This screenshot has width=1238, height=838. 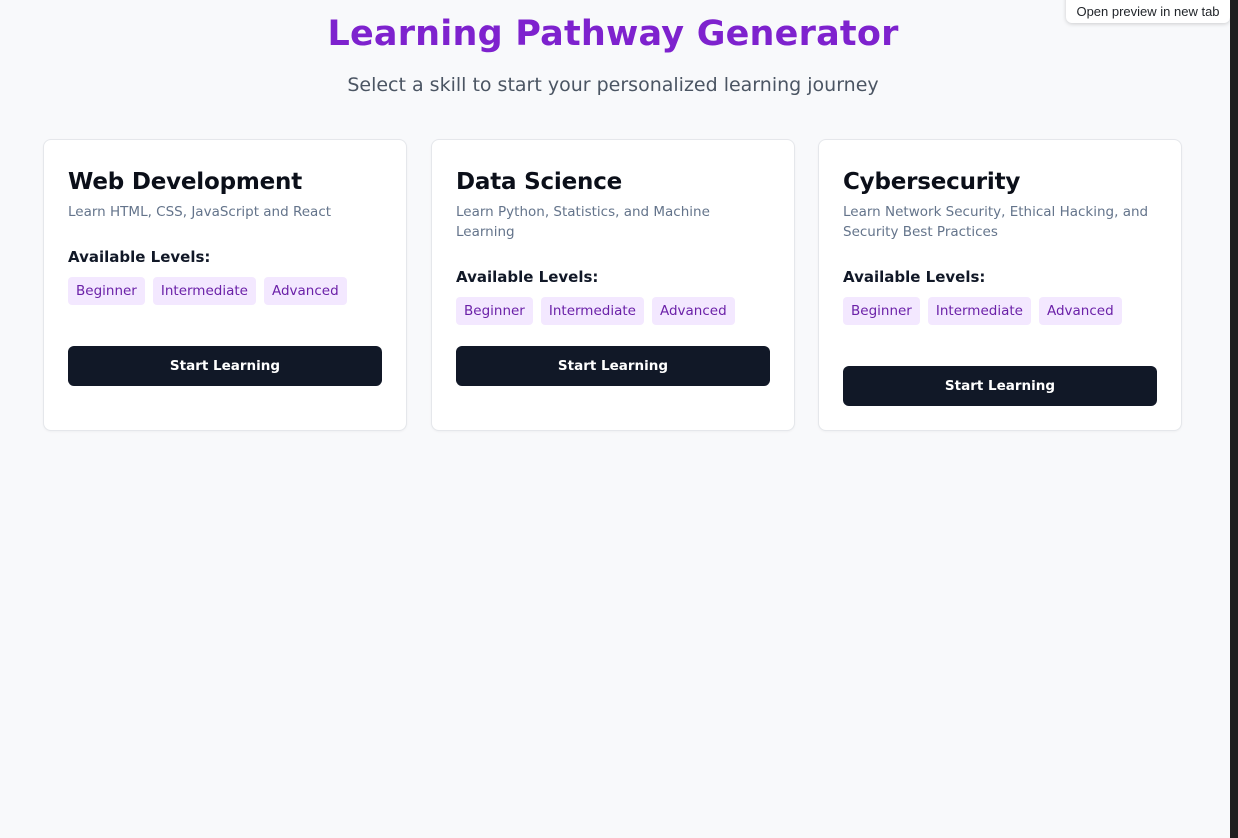 I want to click on page-title: Learning Pathway Generator, so click(x=613, y=34).